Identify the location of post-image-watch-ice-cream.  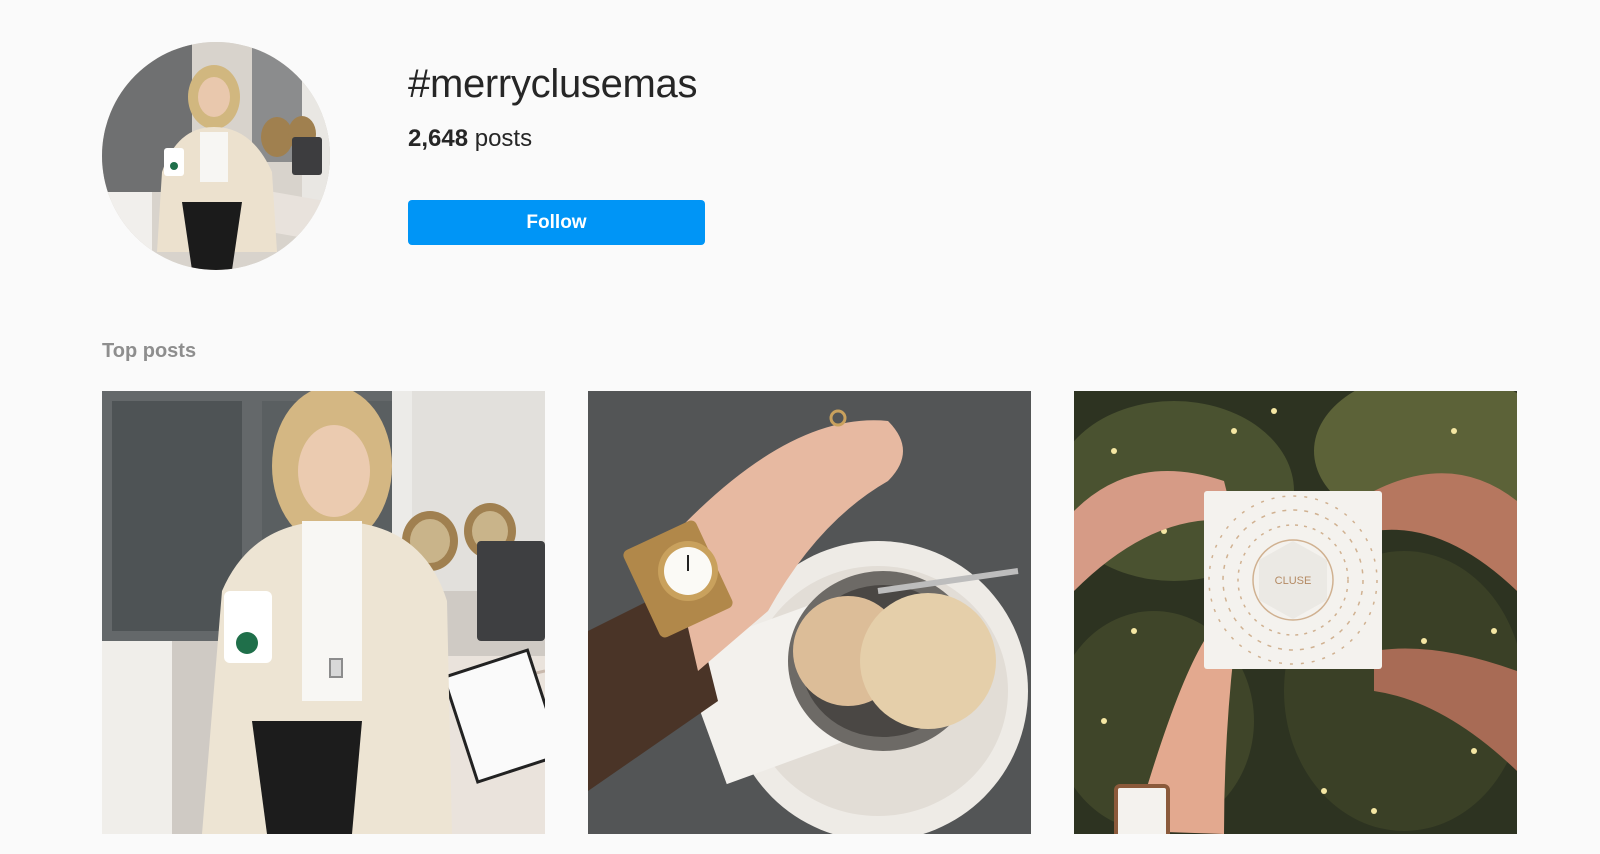
(809, 612).